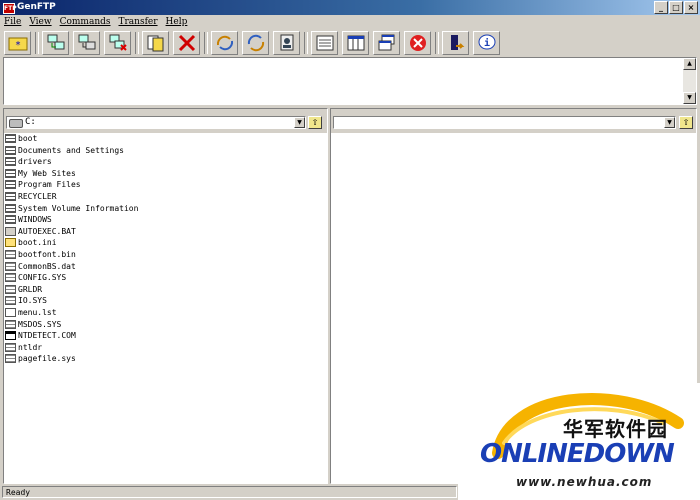  Describe the element at coordinates (350, 7) in the screenshot. I see `title-bar: FTP GenFTP _ □ ×` at that location.